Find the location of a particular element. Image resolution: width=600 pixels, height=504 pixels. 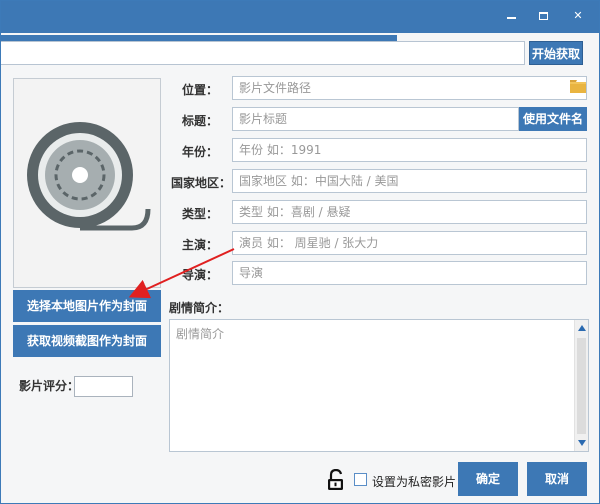

cover-image-area is located at coordinates (87, 183).